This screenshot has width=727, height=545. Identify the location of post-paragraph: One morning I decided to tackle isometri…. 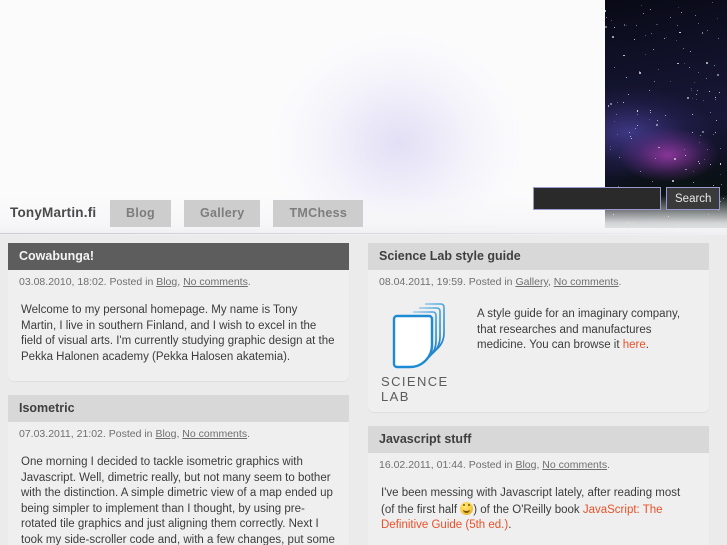
(178, 500).